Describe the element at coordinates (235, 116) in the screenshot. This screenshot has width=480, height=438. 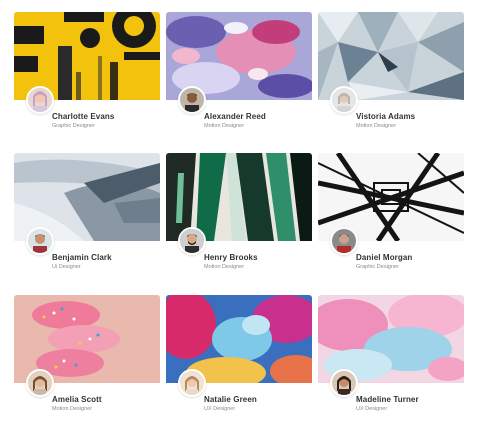
I see `designer-name: Alexander Reed` at that location.